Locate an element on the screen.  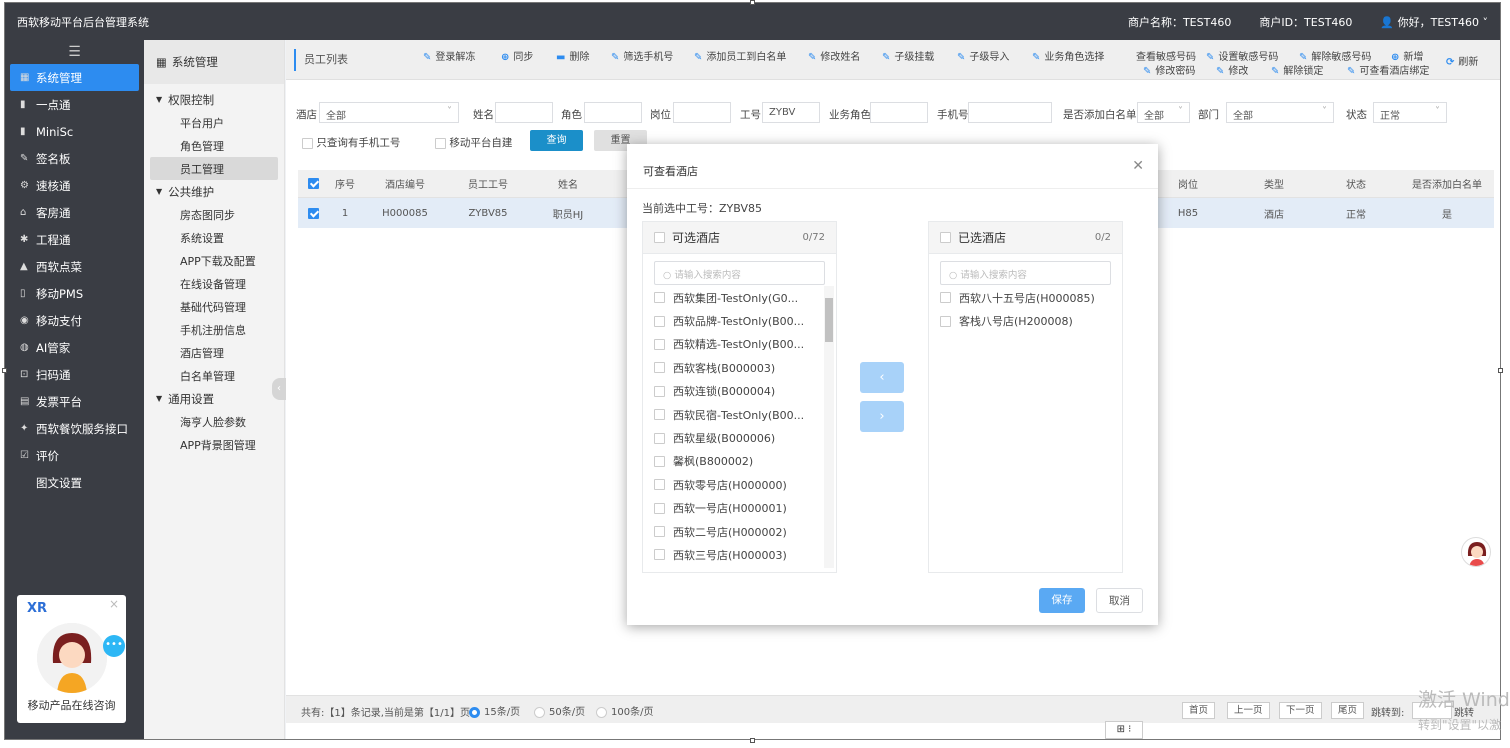
list-item: 馨枫(B800002) is located at coordinates (732, 461).